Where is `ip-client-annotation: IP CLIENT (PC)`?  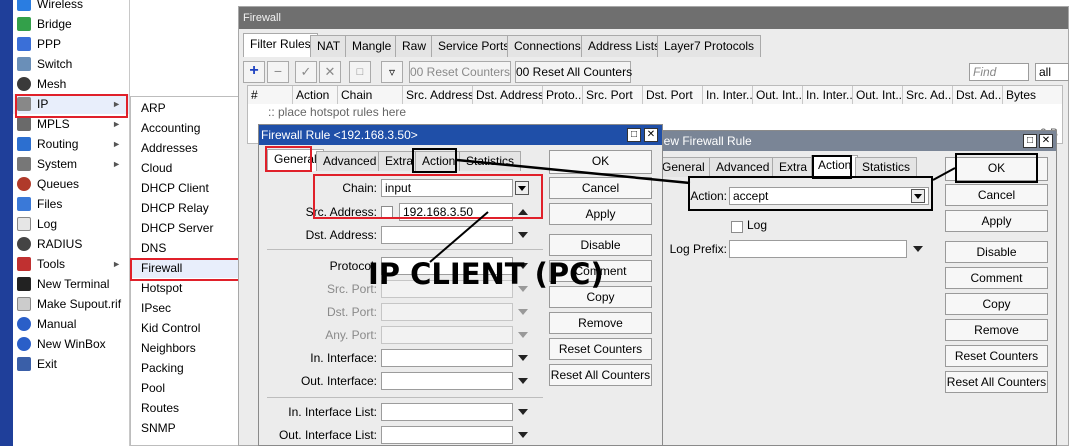
ip-client-annotation: IP CLIENT (PC) is located at coordinates (486, 274).